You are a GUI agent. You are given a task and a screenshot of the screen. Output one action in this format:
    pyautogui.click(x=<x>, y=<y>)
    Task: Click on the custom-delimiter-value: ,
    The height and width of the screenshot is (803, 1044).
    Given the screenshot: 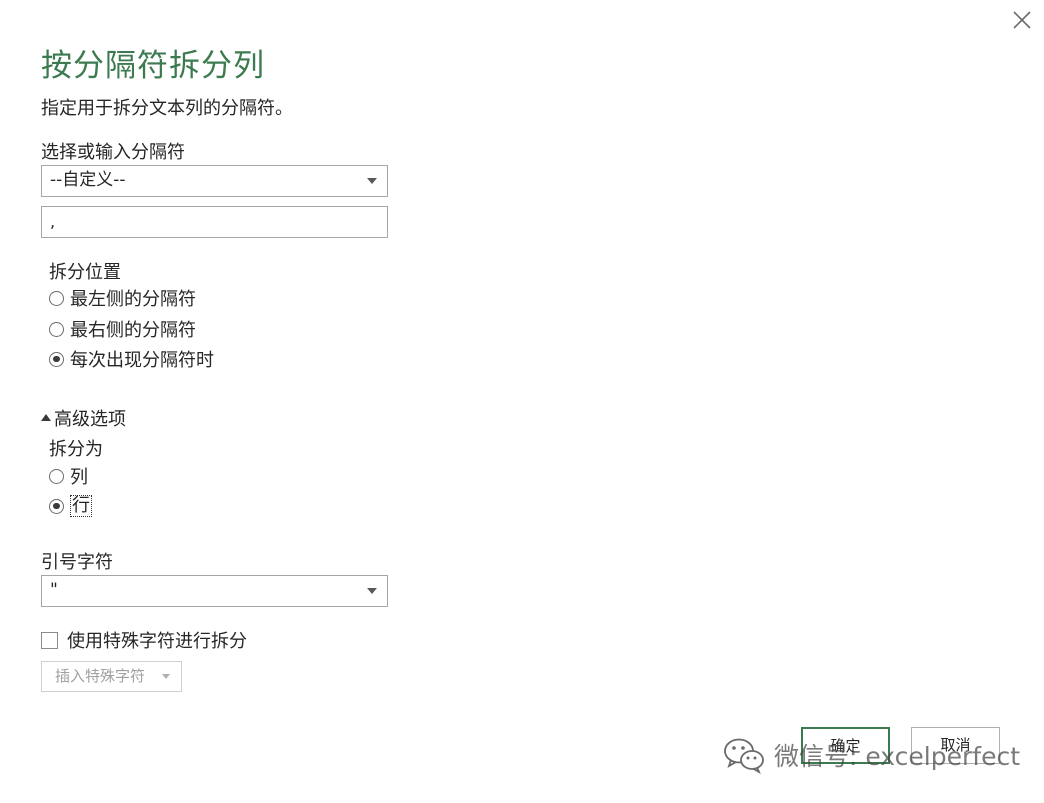 What is the action you would take?
    pyautogui.click(x=53, y=221)
    